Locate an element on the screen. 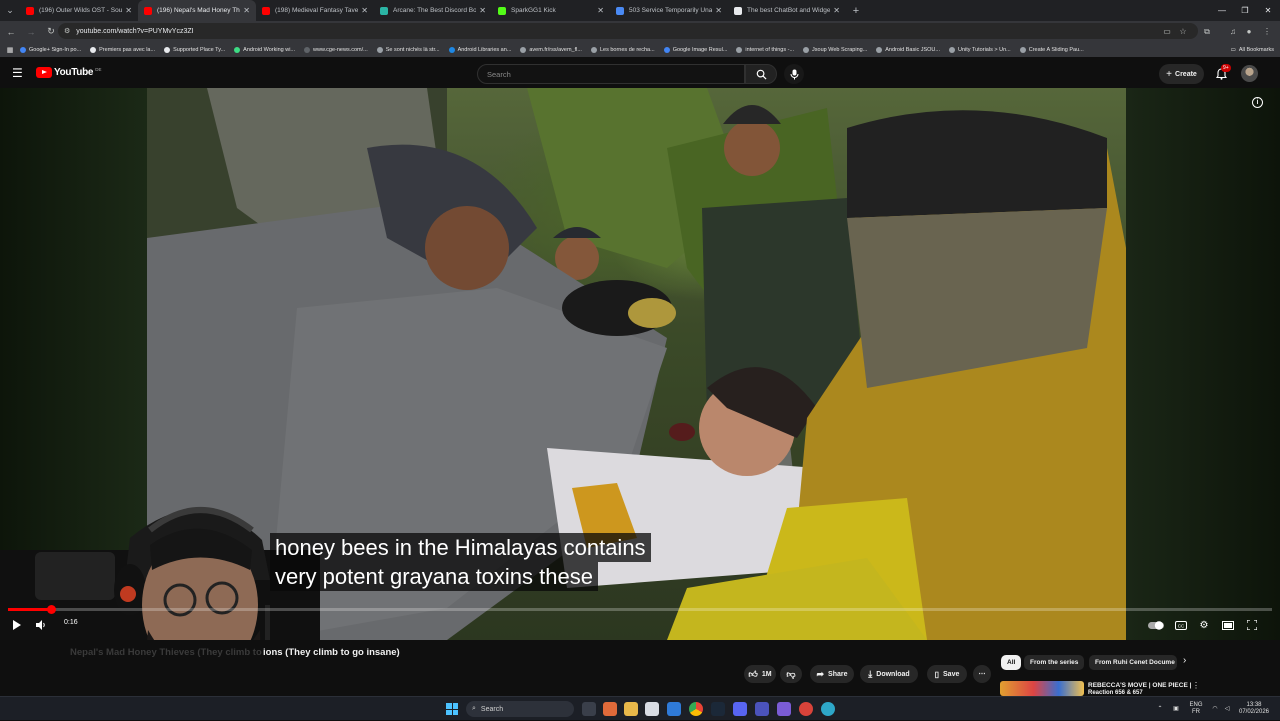  task-view-icon is located at coordinates (589, 709).